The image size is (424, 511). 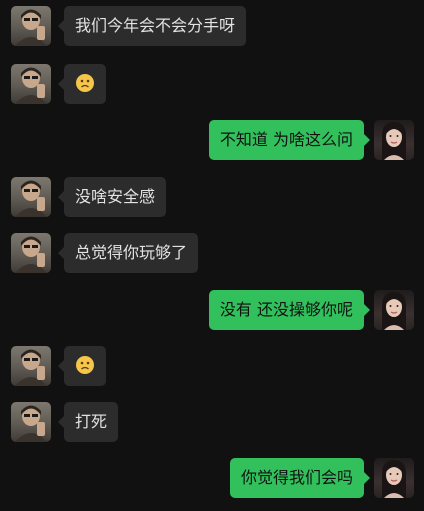 I want to click on message-text: 没有 还没操够你呢, so click(x=286, y=309).